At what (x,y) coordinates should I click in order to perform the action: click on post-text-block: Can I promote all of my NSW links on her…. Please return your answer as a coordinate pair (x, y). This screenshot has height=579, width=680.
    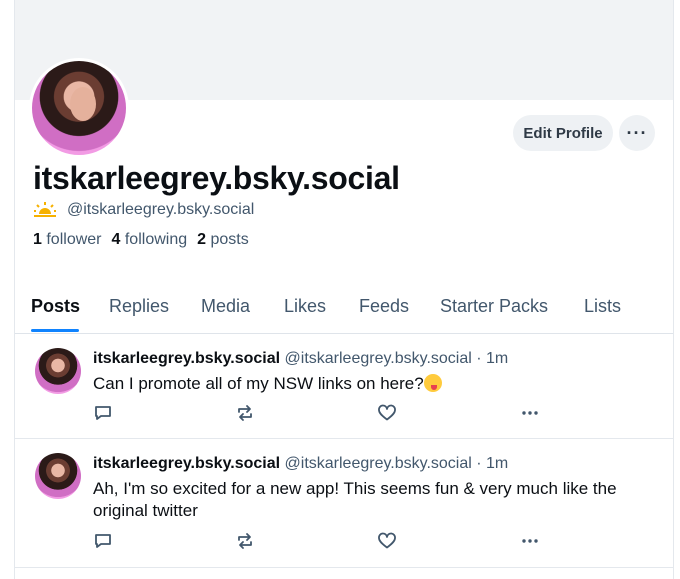
    Looking at the image, I should click on (373, 384).